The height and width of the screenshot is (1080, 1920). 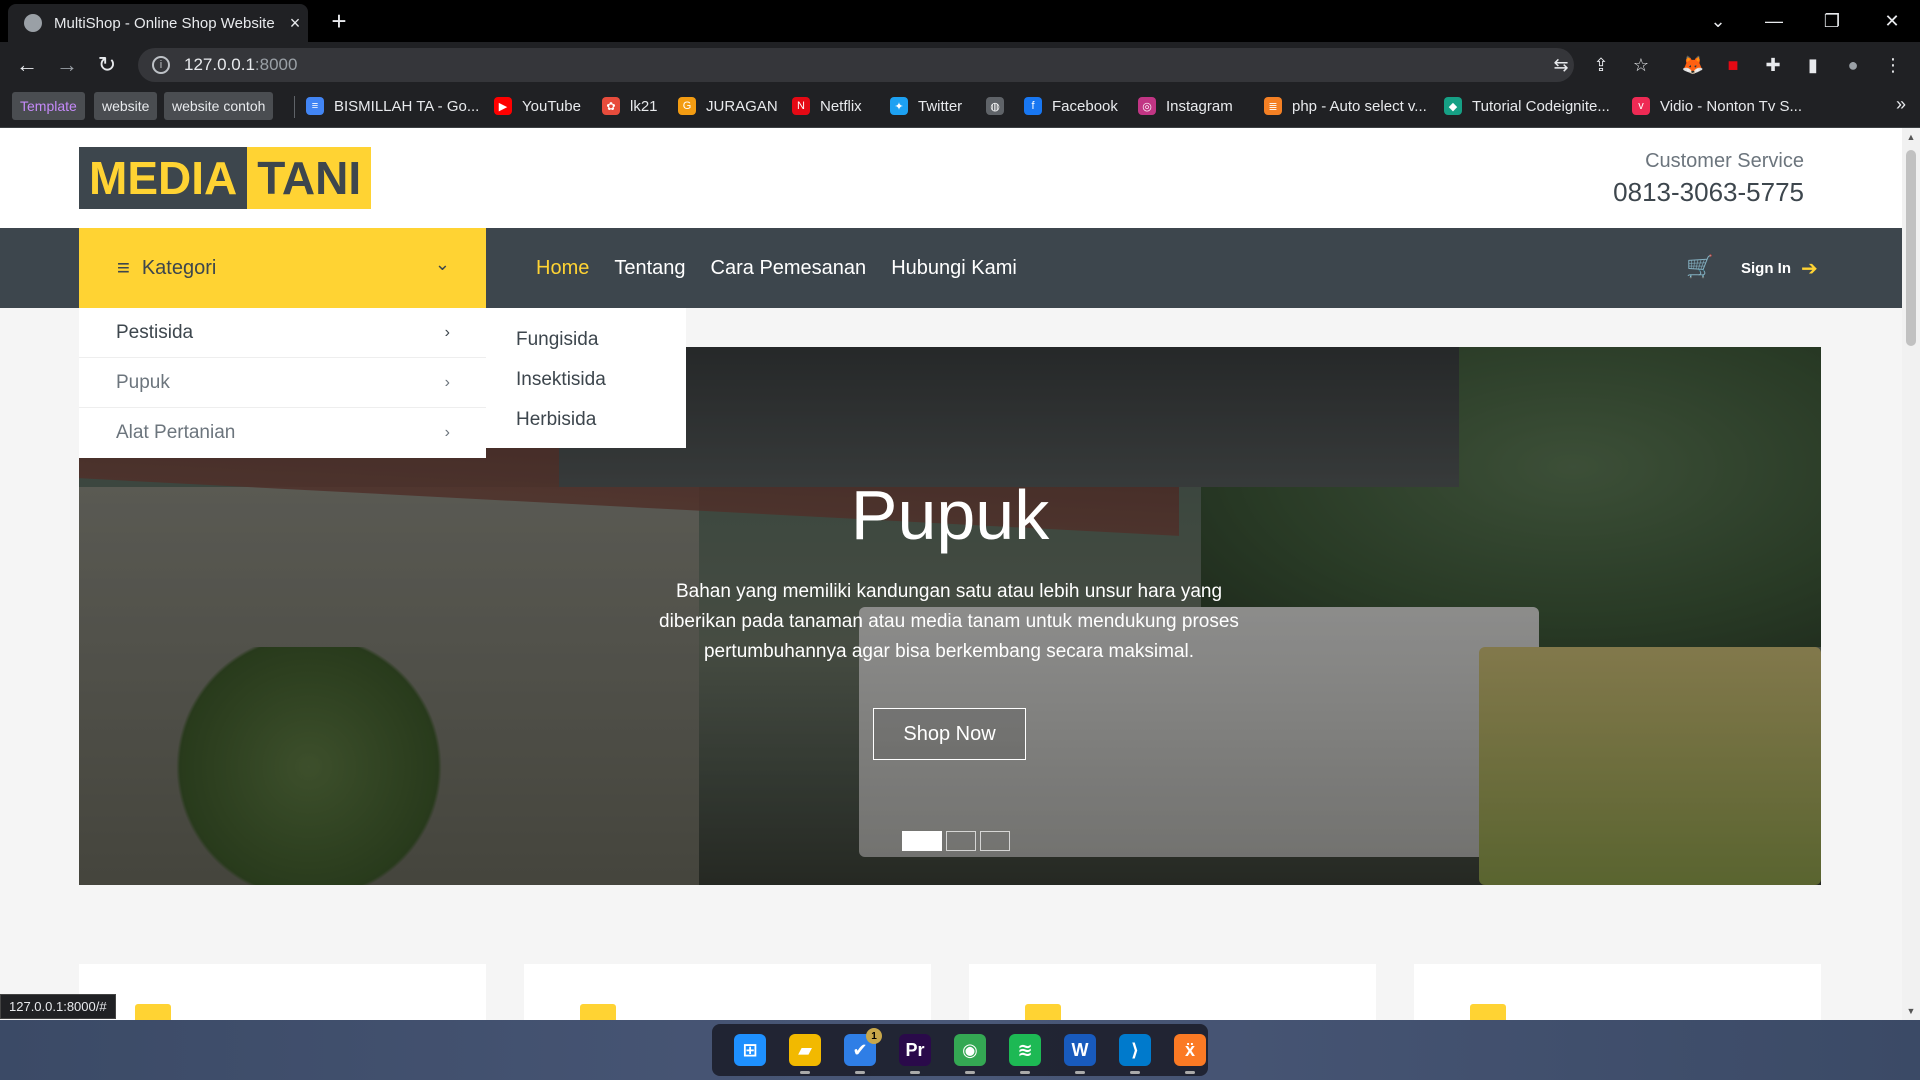 What do you see at coordinates (1033, 106) in the screenshot?
I see `bookmark-favicon-icon: f` at bounding box center [1033, 106].